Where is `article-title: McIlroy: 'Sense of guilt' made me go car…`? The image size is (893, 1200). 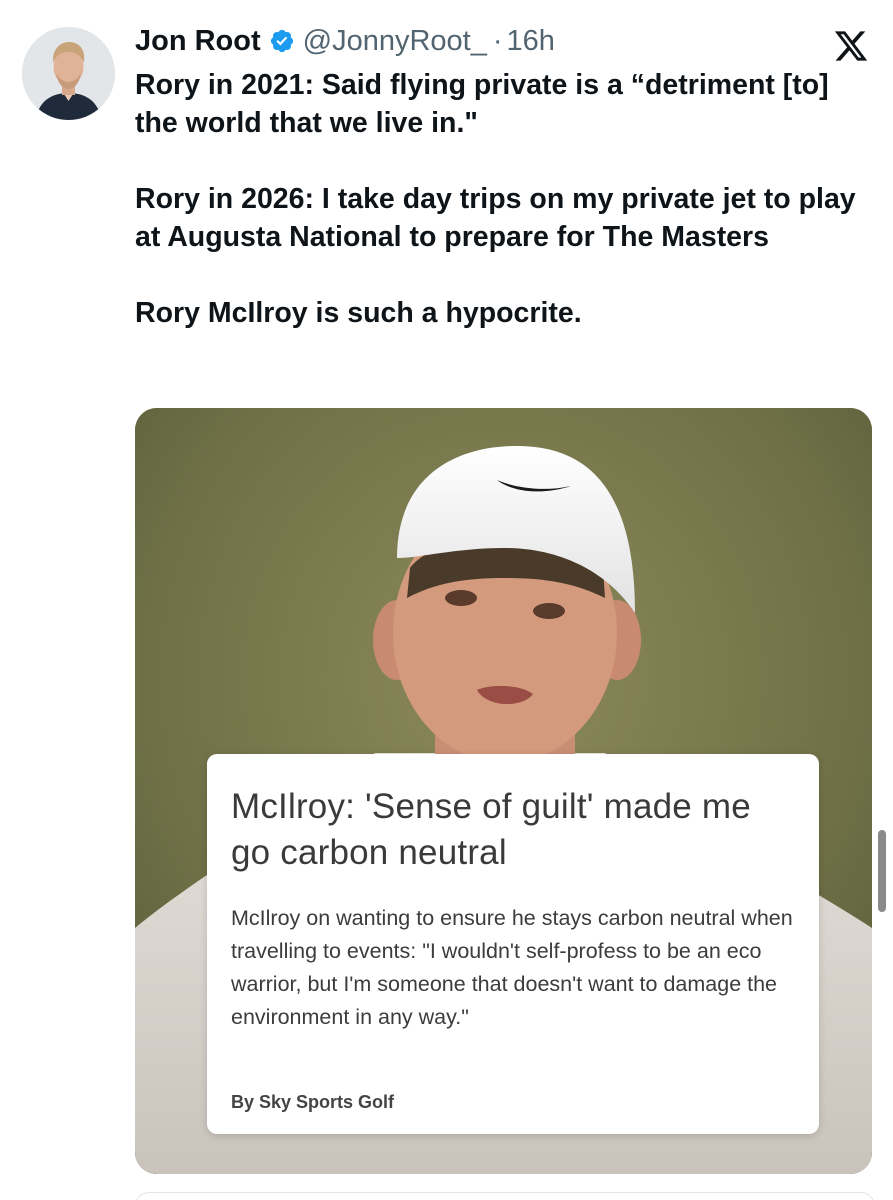 article-title: McIlroy: 'Sense of guilt' made me go car… is located at coordinates (491, 829).